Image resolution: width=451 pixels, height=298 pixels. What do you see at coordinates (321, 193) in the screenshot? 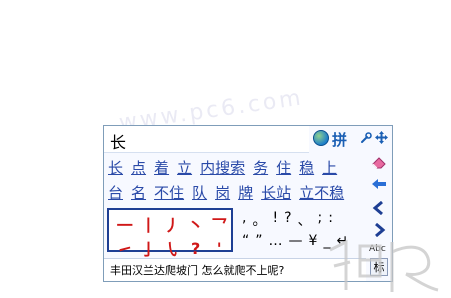
I see `candidate: 立不稳` at bounding box center [321, 193].